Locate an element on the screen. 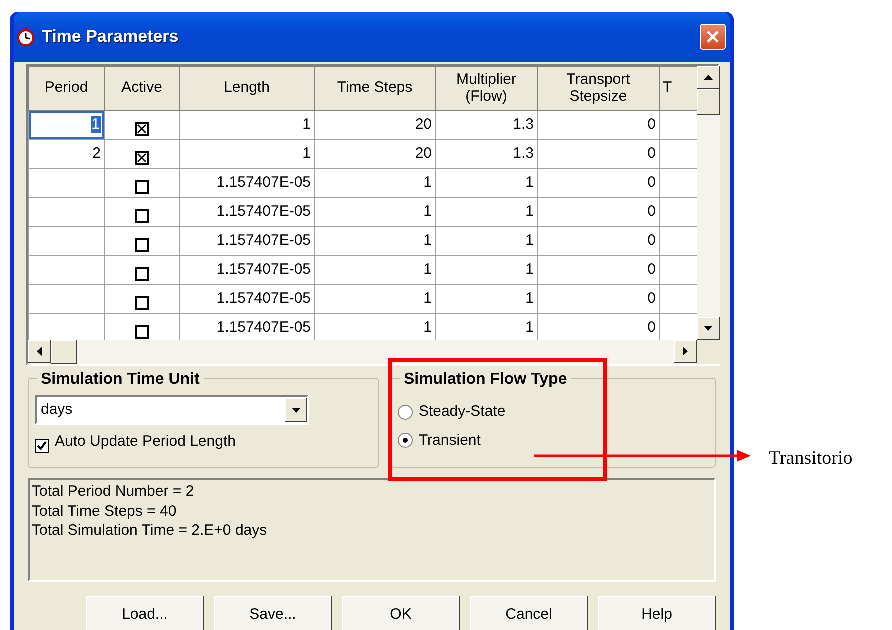  up-triangle-icon is located at coordinates (708, 77).